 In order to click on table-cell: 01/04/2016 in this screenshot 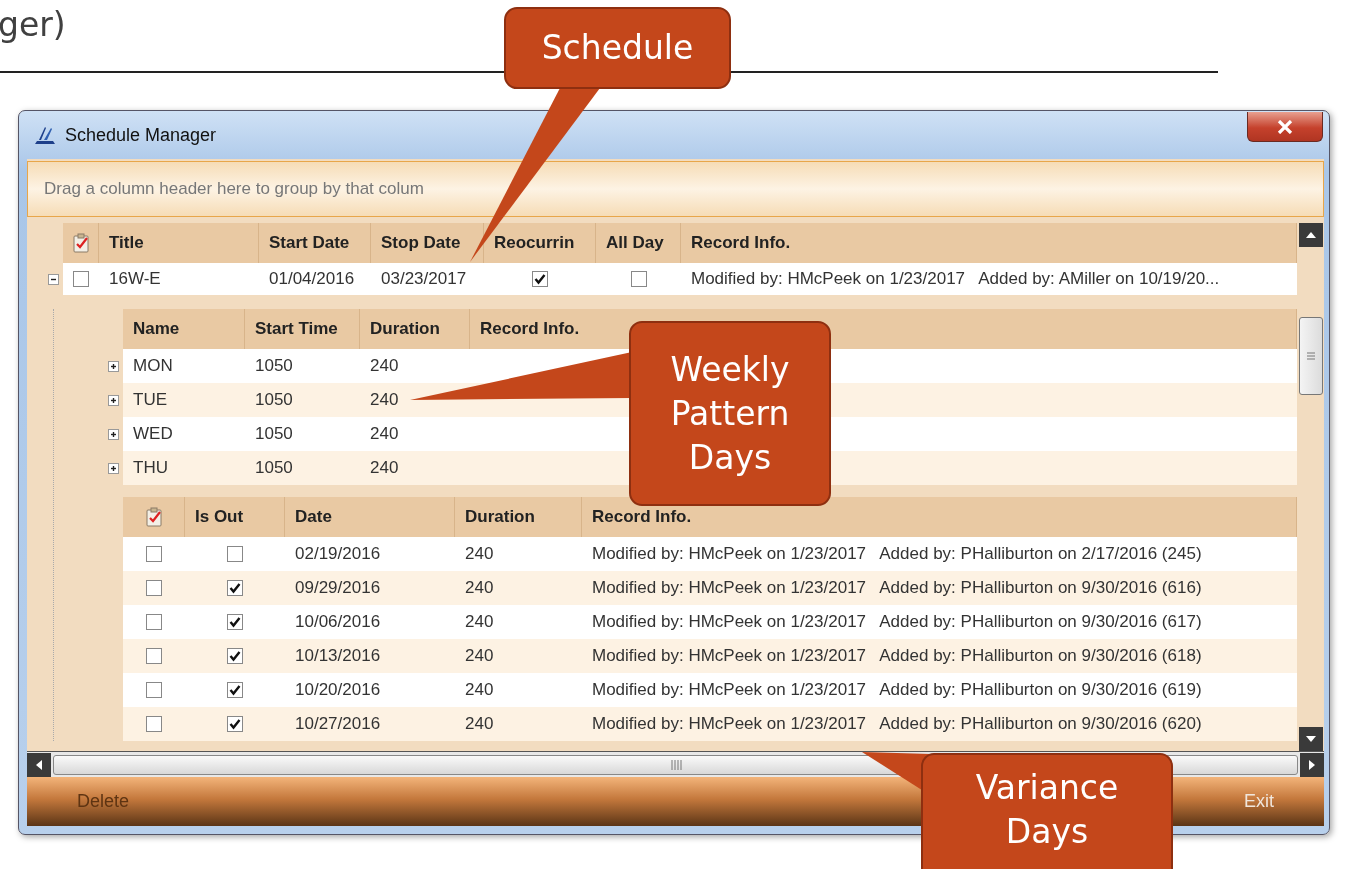, I will do `click(315, 279)`.